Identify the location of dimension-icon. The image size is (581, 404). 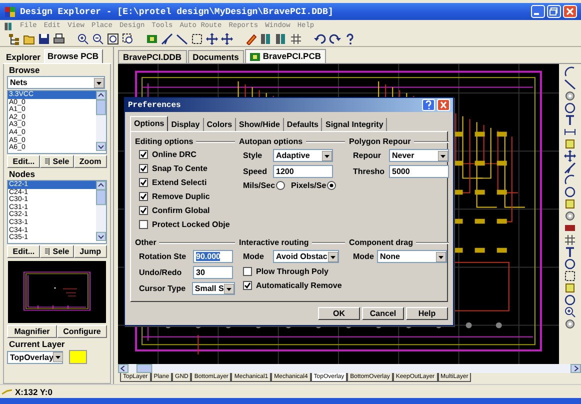
(570, 132).